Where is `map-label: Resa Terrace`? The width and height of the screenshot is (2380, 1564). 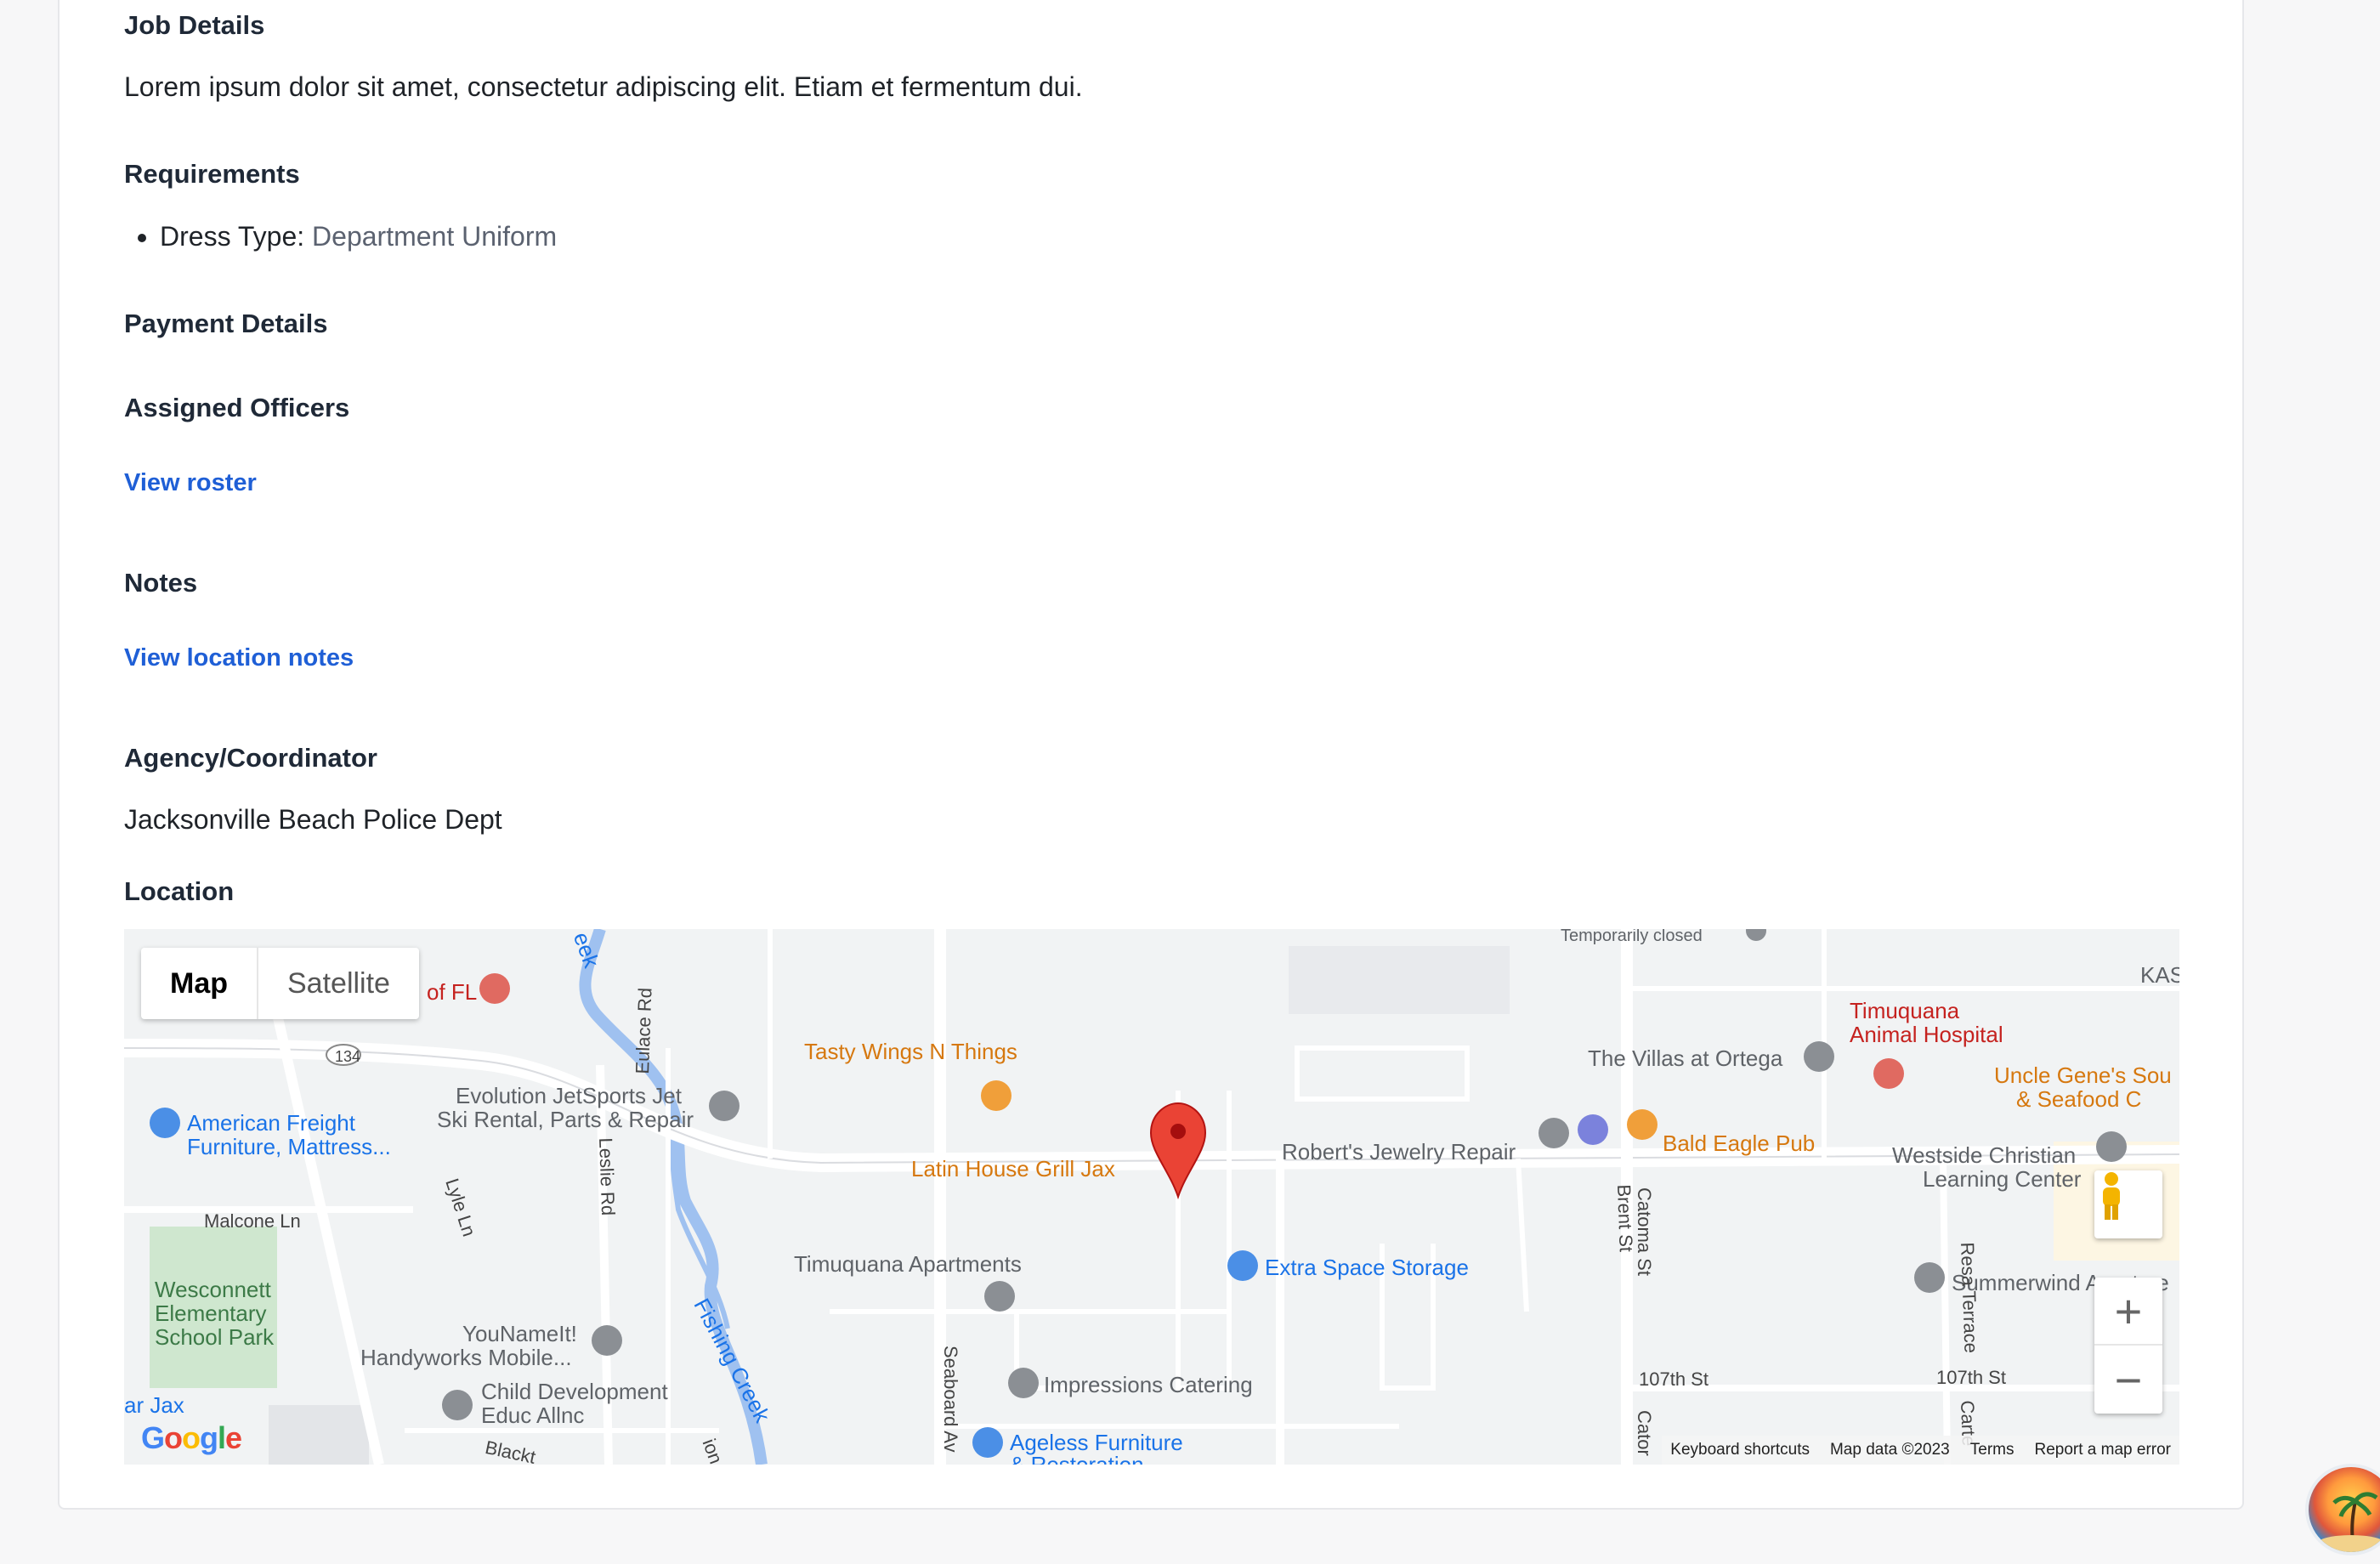
map-label: Resa Terrace is located at coordinates (1969, 1298).